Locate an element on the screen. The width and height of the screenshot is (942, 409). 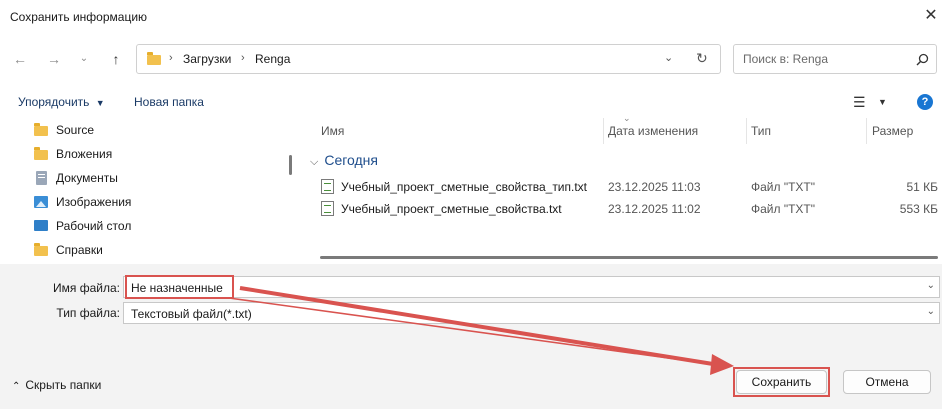
annotation-thick-arrow-line is located at coordinates (476, 326).